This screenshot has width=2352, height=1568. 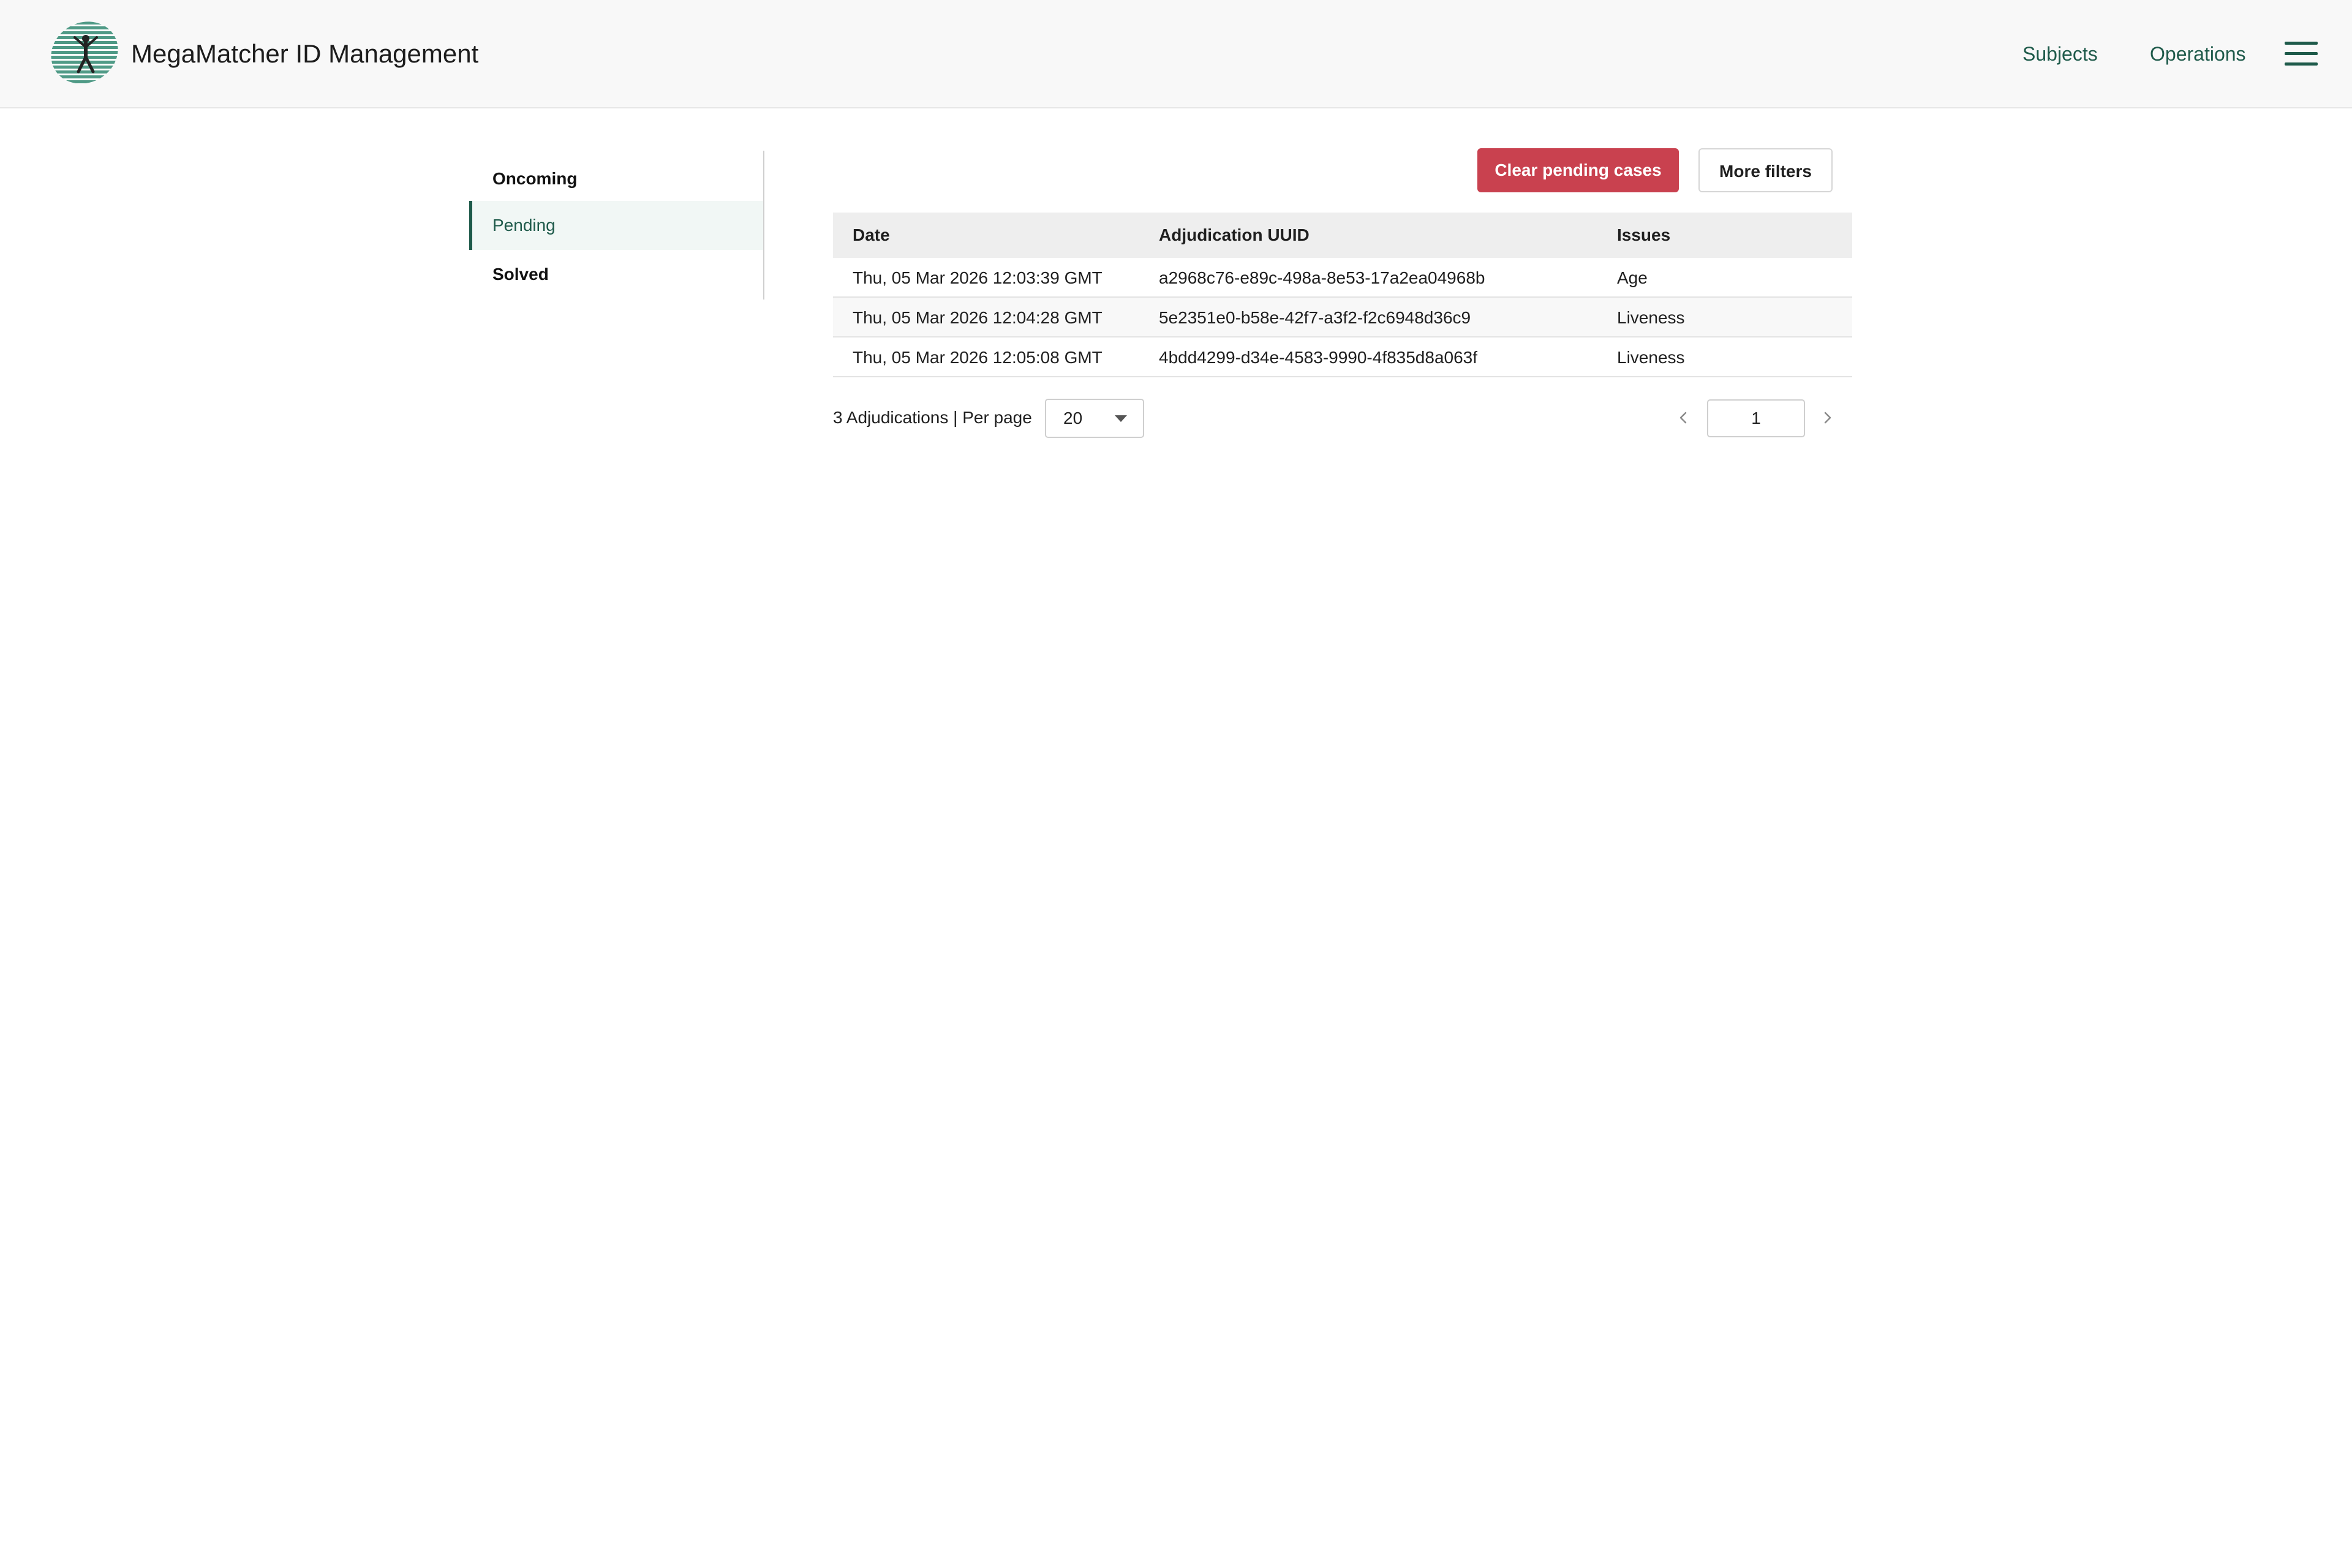 I want to click on app-title: MegaMatcher ID Management, so click(x=305, y=54).